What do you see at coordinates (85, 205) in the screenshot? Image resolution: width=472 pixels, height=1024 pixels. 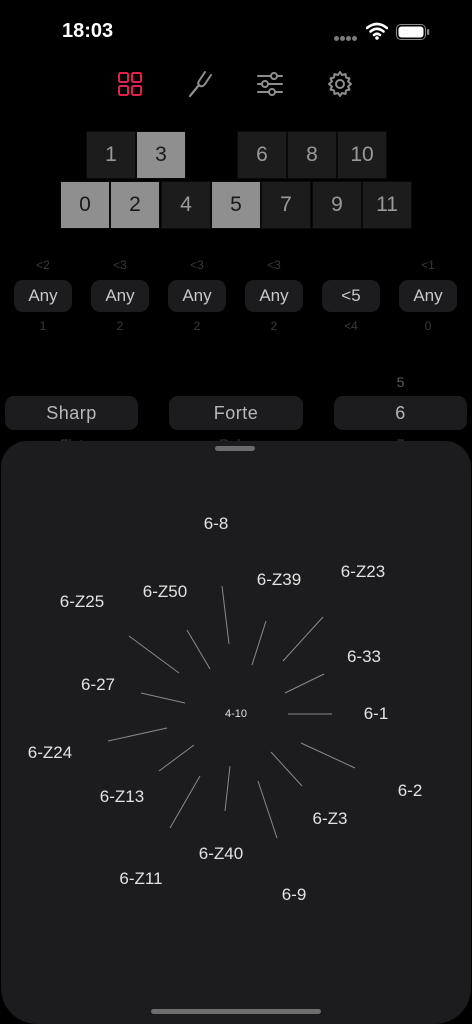 I see `pitch-key-0: 0` at bounding box center [85, 205].